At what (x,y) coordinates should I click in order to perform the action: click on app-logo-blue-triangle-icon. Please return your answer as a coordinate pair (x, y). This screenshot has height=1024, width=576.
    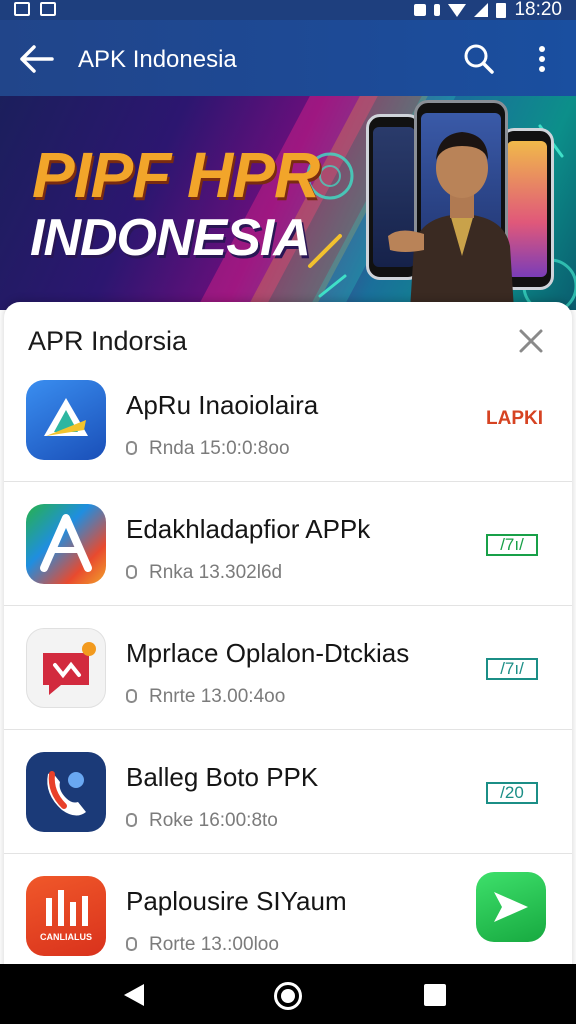
    Looking at the image, I should click on (66, 420).